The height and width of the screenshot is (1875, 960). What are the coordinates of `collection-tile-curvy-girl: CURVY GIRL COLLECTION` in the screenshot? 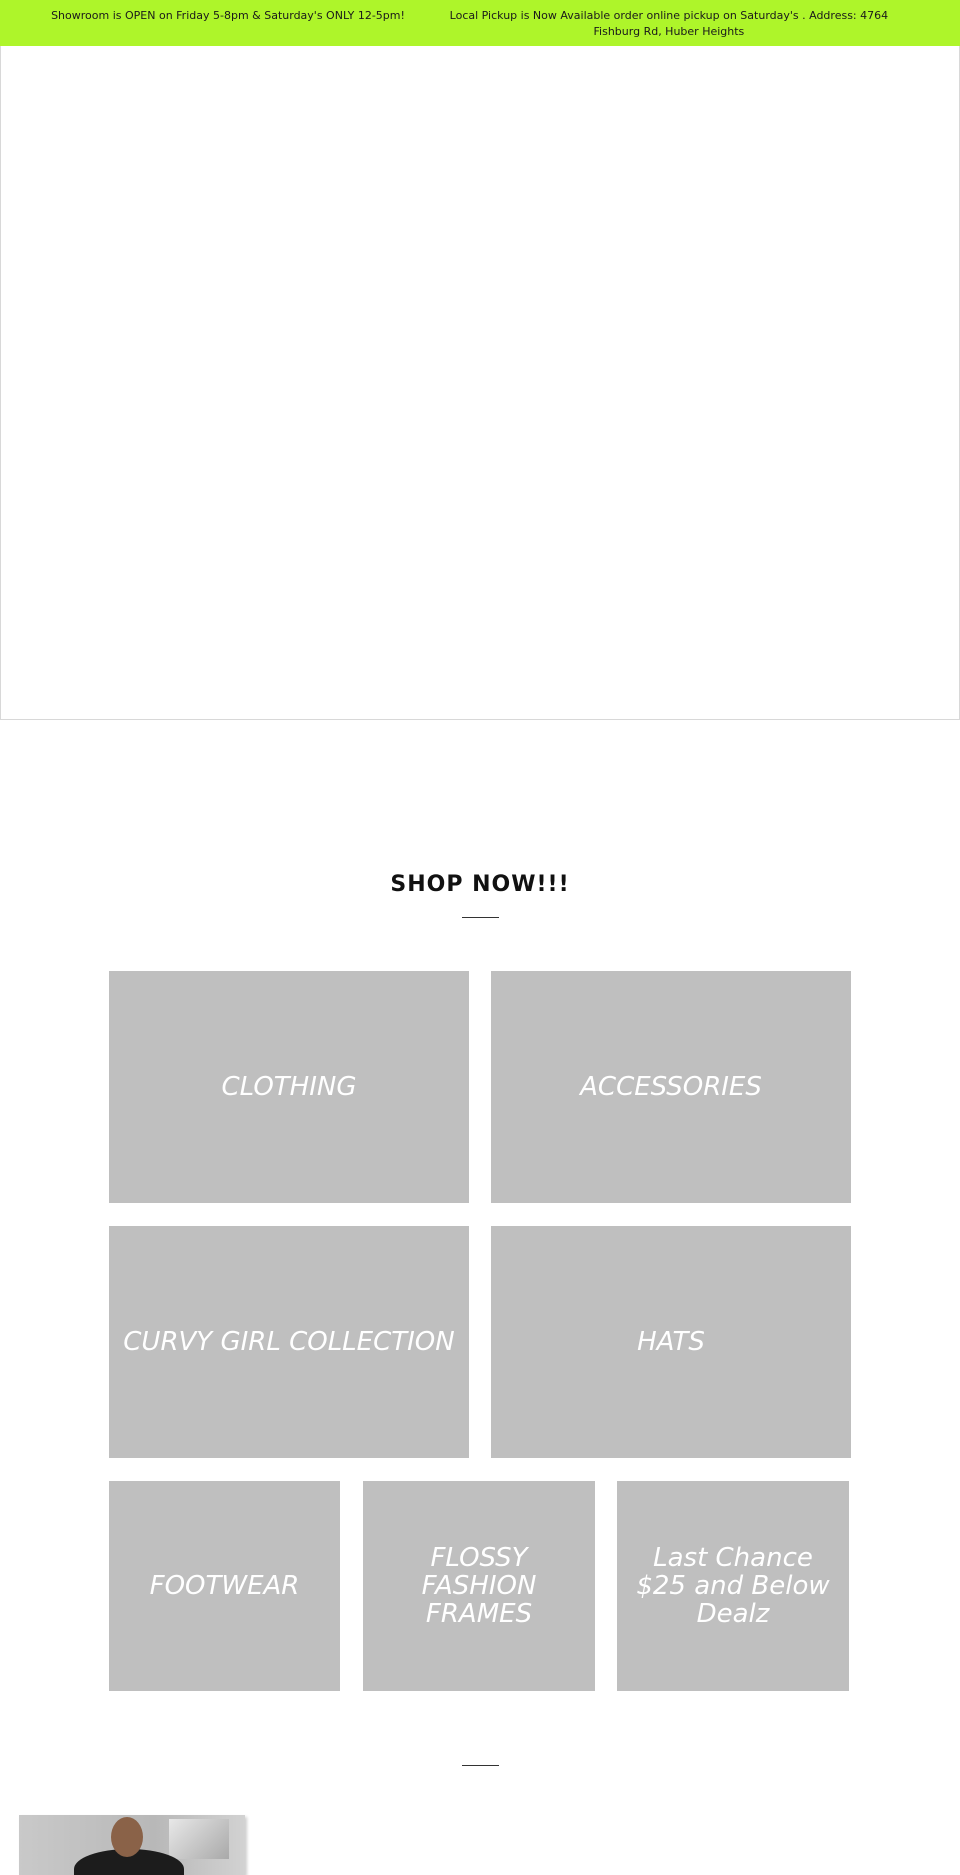 It's located at (289, 1342).